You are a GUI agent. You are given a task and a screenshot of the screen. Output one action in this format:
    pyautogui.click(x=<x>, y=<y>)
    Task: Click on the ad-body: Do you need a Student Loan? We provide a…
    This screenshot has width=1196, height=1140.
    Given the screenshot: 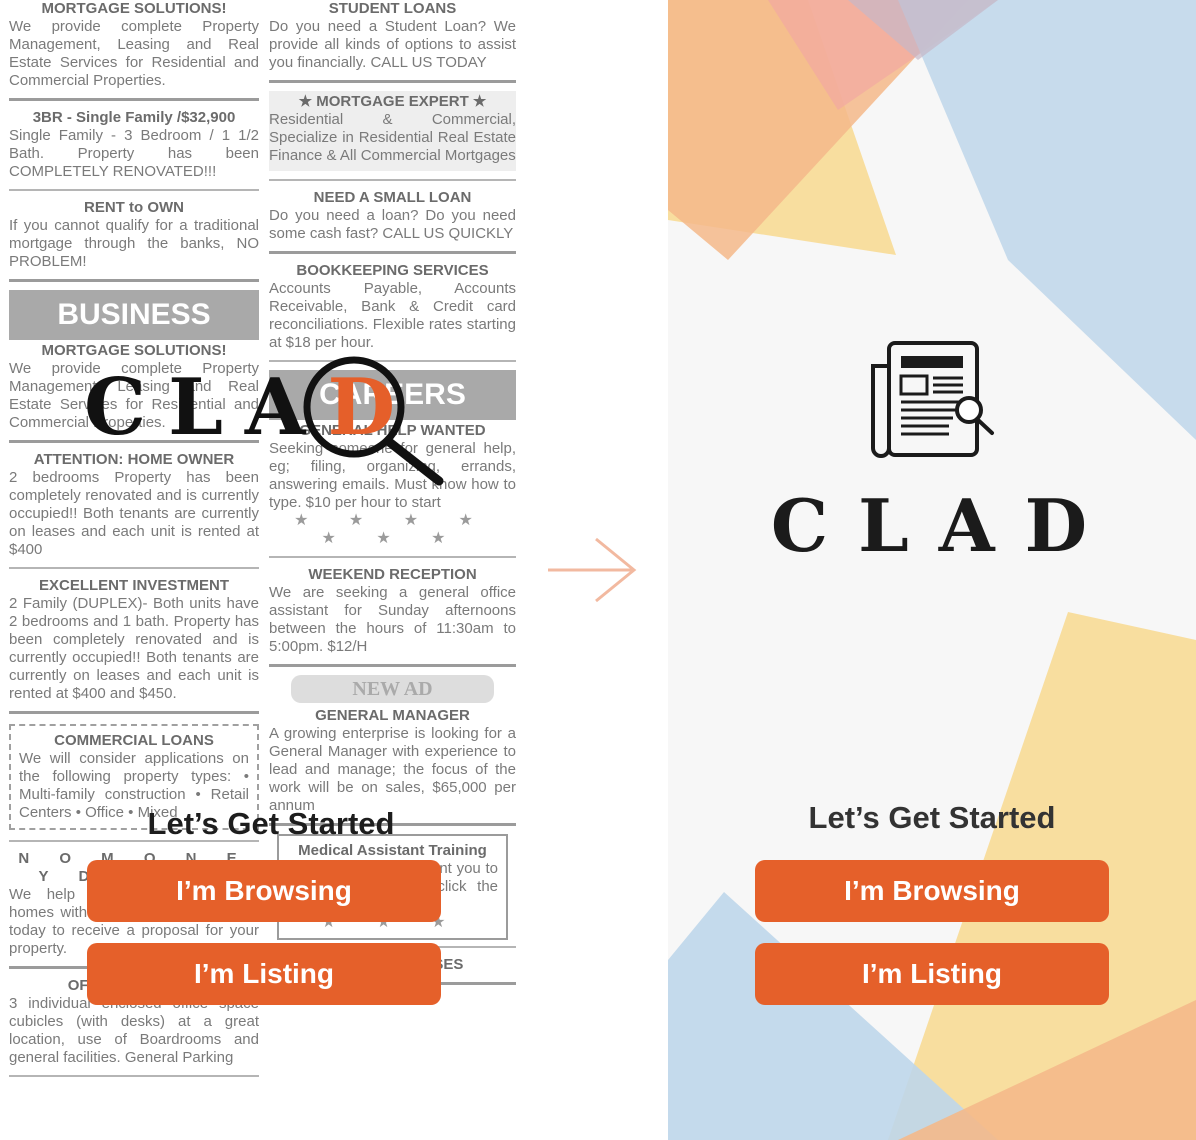 What is the action you would take?
    pyautogui.click(x=392, y=44)
    